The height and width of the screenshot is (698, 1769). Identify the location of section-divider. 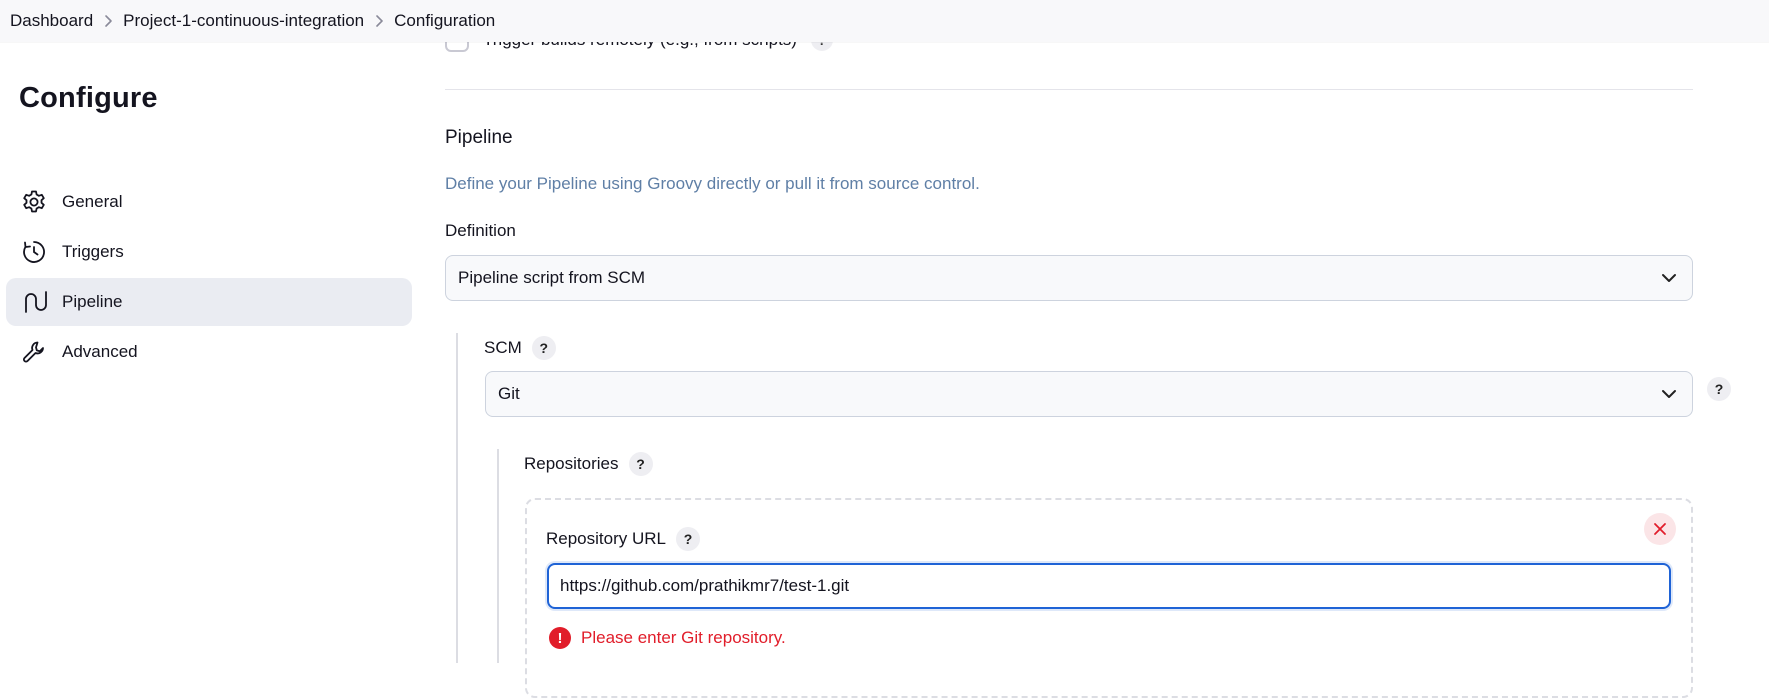
(1069, 89).